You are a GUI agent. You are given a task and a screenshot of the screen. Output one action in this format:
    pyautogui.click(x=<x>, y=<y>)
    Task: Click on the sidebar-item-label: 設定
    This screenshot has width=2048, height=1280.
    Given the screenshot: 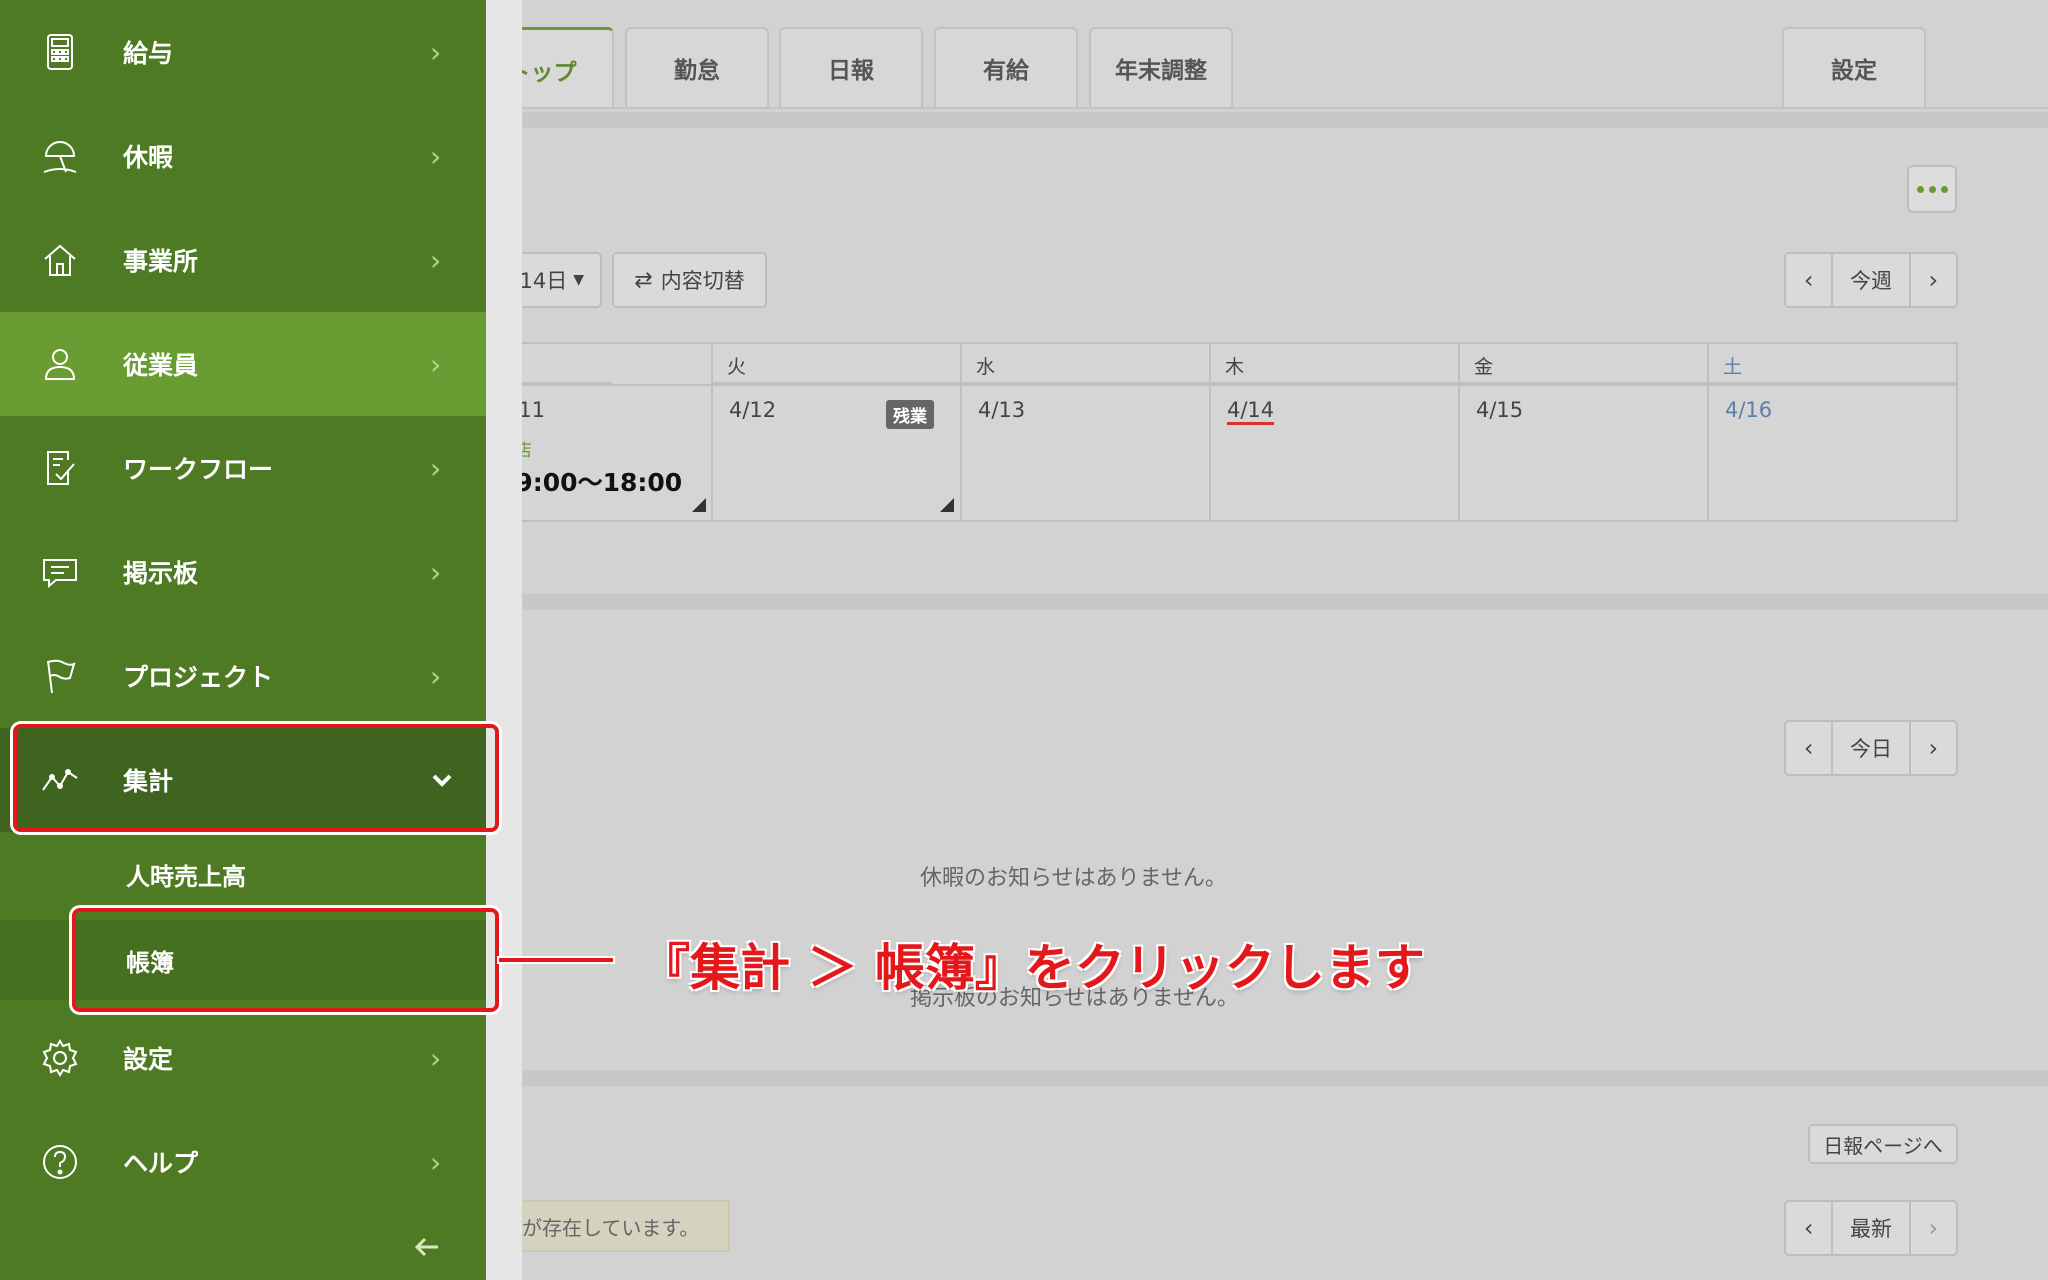 What is the action you would take?
    pyautogui.click(x=148, y=1059)
    